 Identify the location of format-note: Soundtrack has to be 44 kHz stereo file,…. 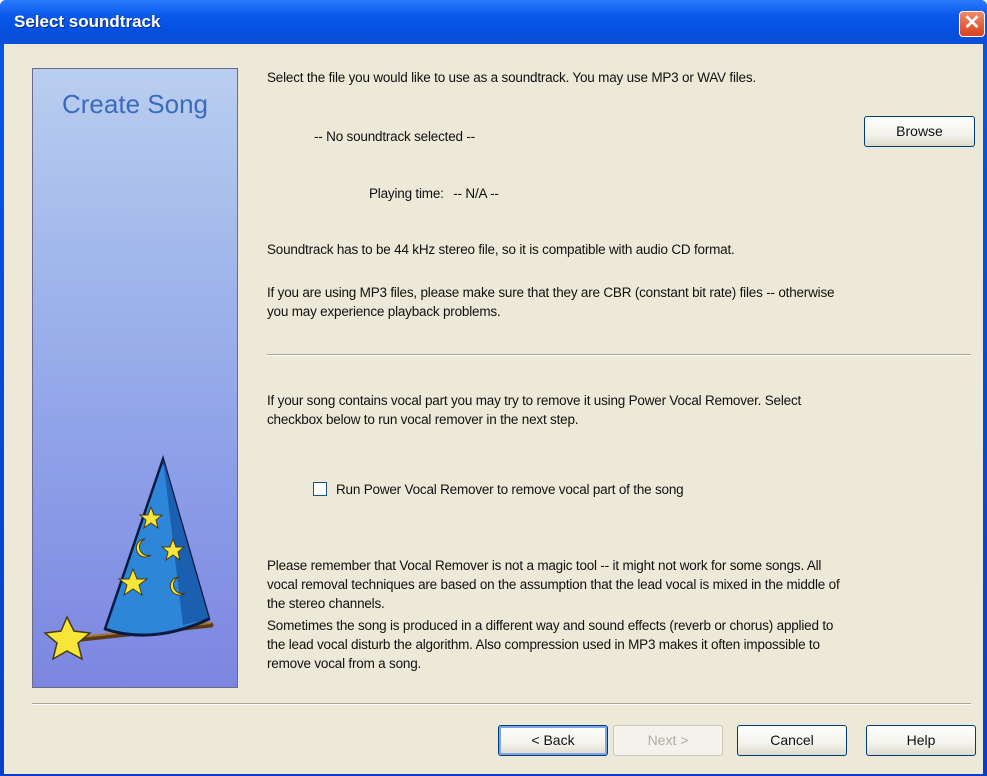
(501, 249).